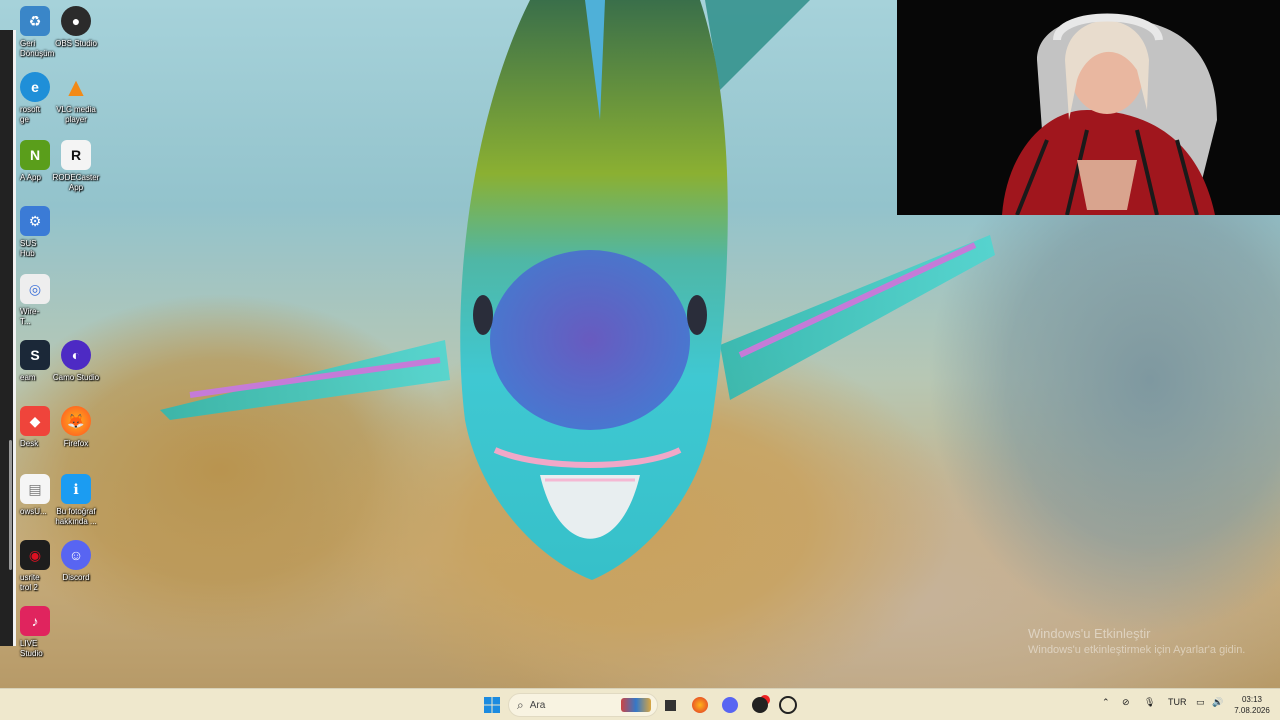  I want to click on obs-icon, so click(760, 705).